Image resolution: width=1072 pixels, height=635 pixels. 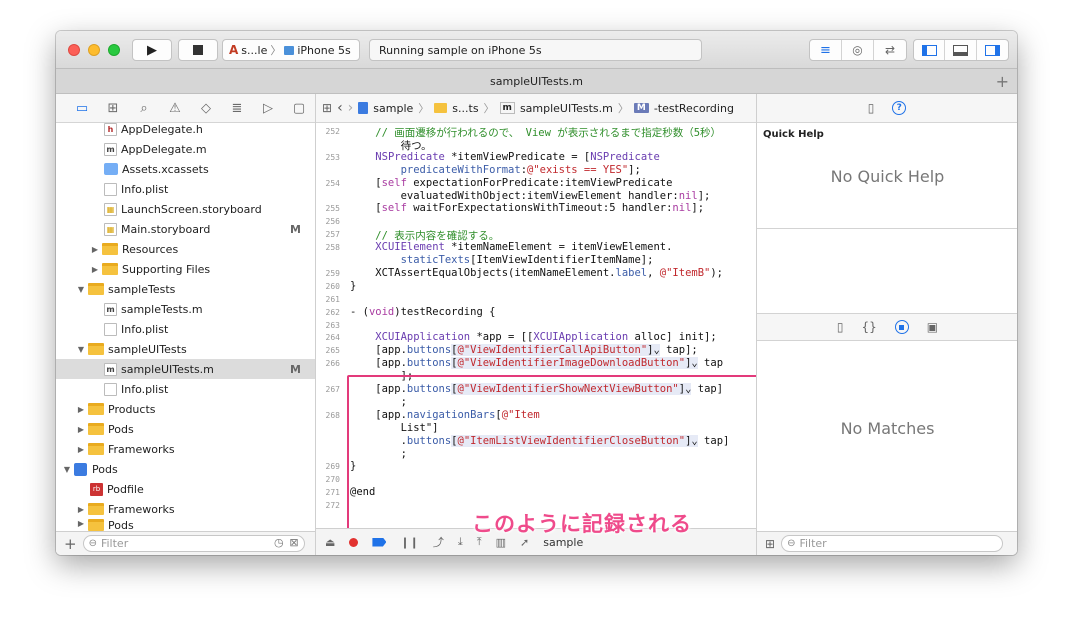 I want to click on file-row: h AppDelegate.h, so click(x=185, y=129).